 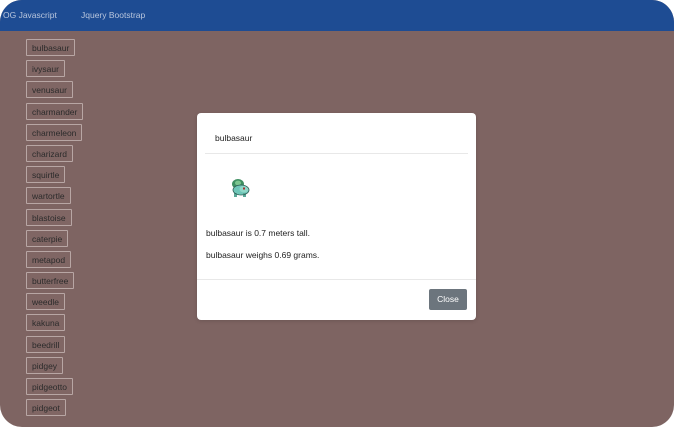 I want to click on pokemon-button: metapod, so click(x=49, y=259).